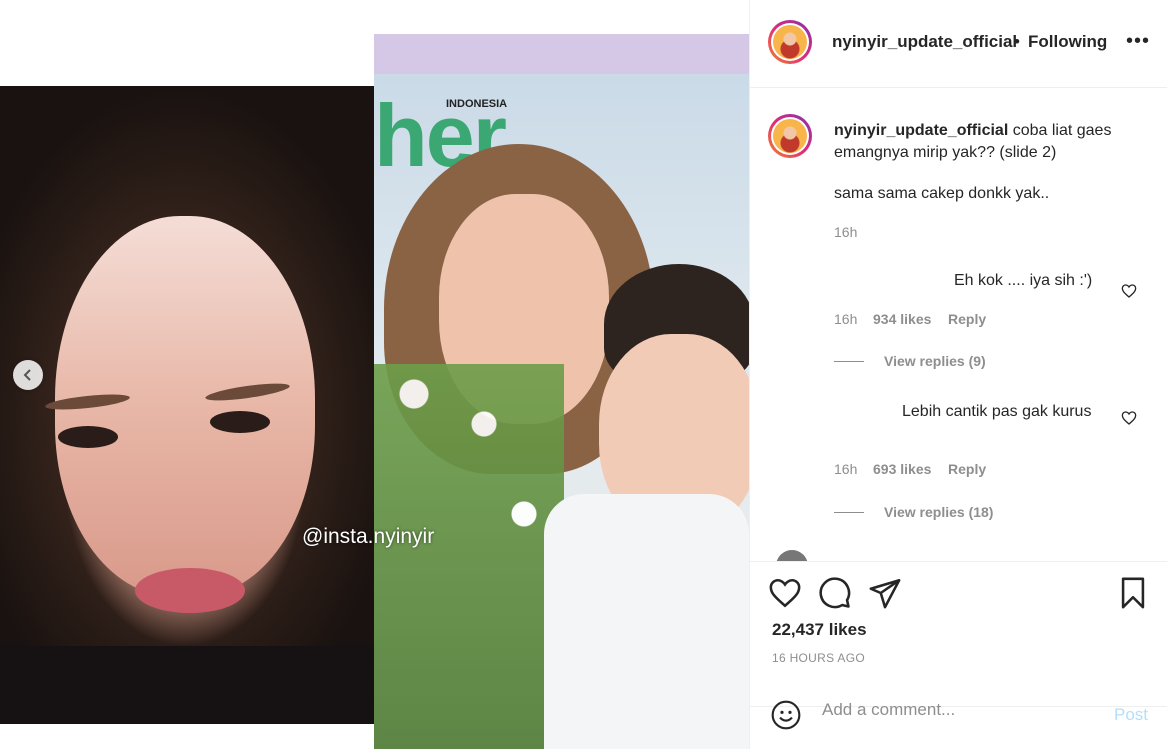 The height and width of the screenshot is (749, 1167). What do you see at coordinates (368, 536) in the screenshot?
I see `watermark: @insta.nyinyir` at bounding box center [368, 536].